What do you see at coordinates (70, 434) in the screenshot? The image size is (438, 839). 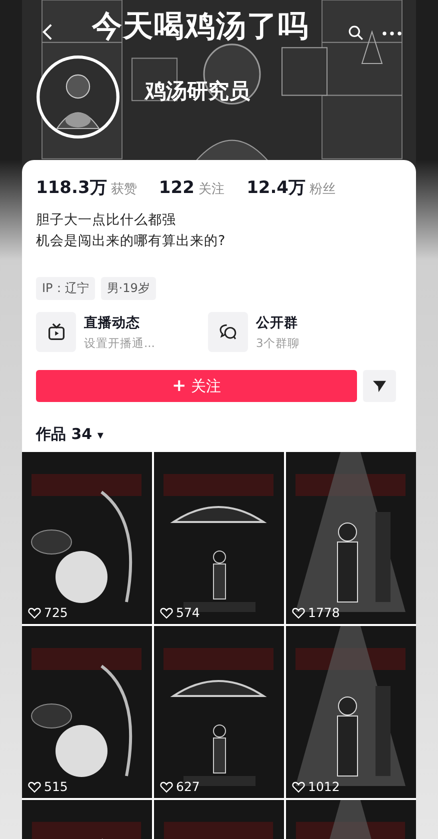 I see `works-tab: 作品 34 ▾` at bounding box center [70, 434].